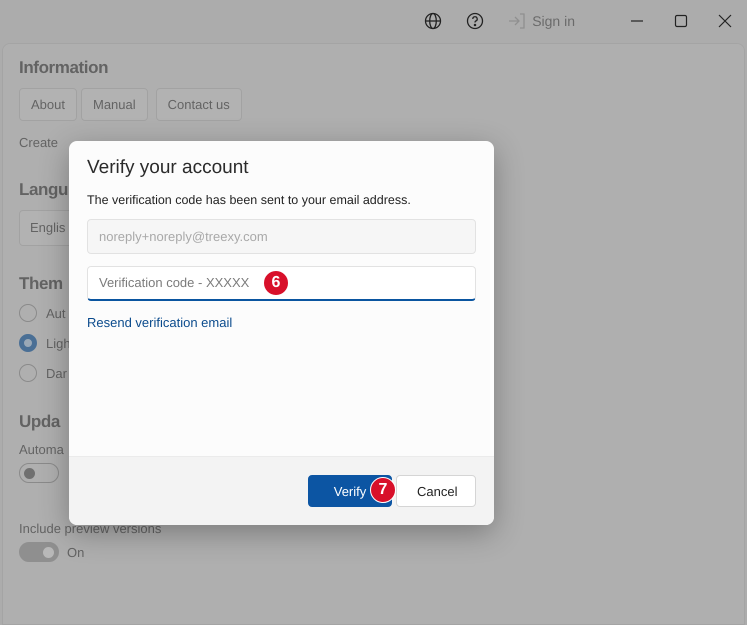 This screenshot has width=747, height=625. What do you see at coordinates (90, 528) in the screenshot?
I see `toggle-label: Include preview versions` at bounding box center [90, 528].